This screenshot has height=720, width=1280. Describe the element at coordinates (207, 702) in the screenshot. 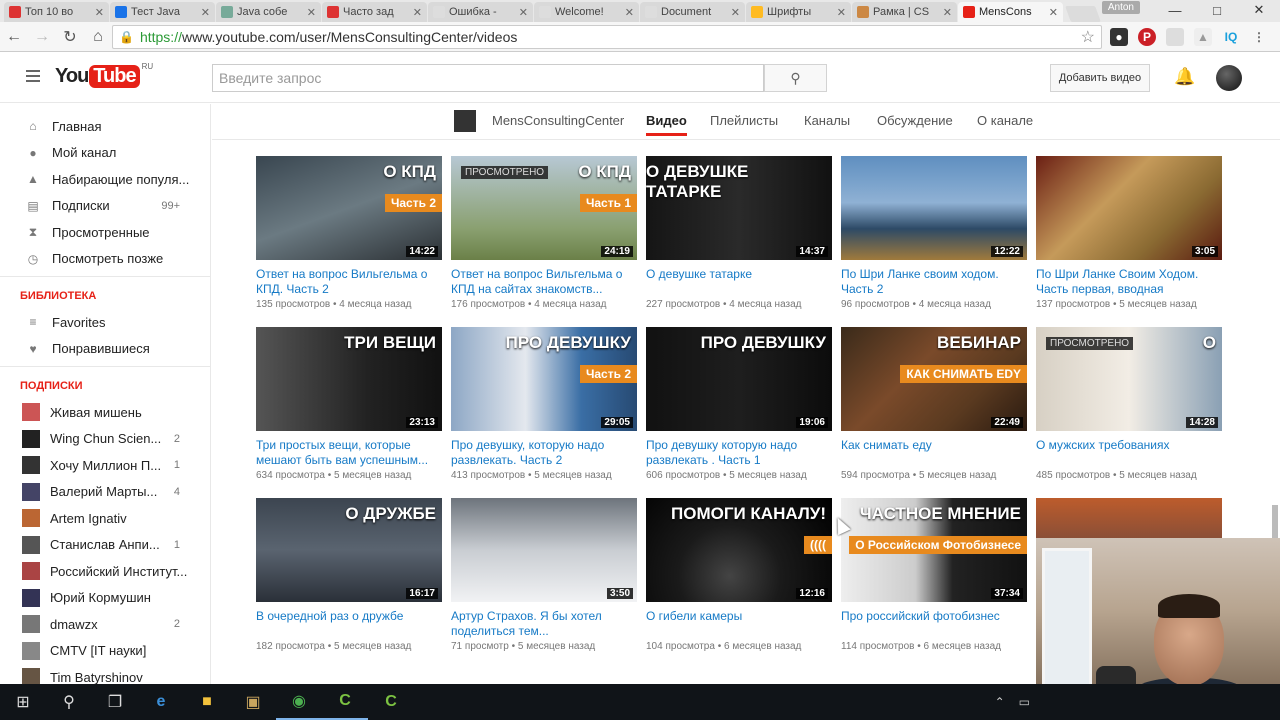

I see `explorer-icon: ■` at that location.